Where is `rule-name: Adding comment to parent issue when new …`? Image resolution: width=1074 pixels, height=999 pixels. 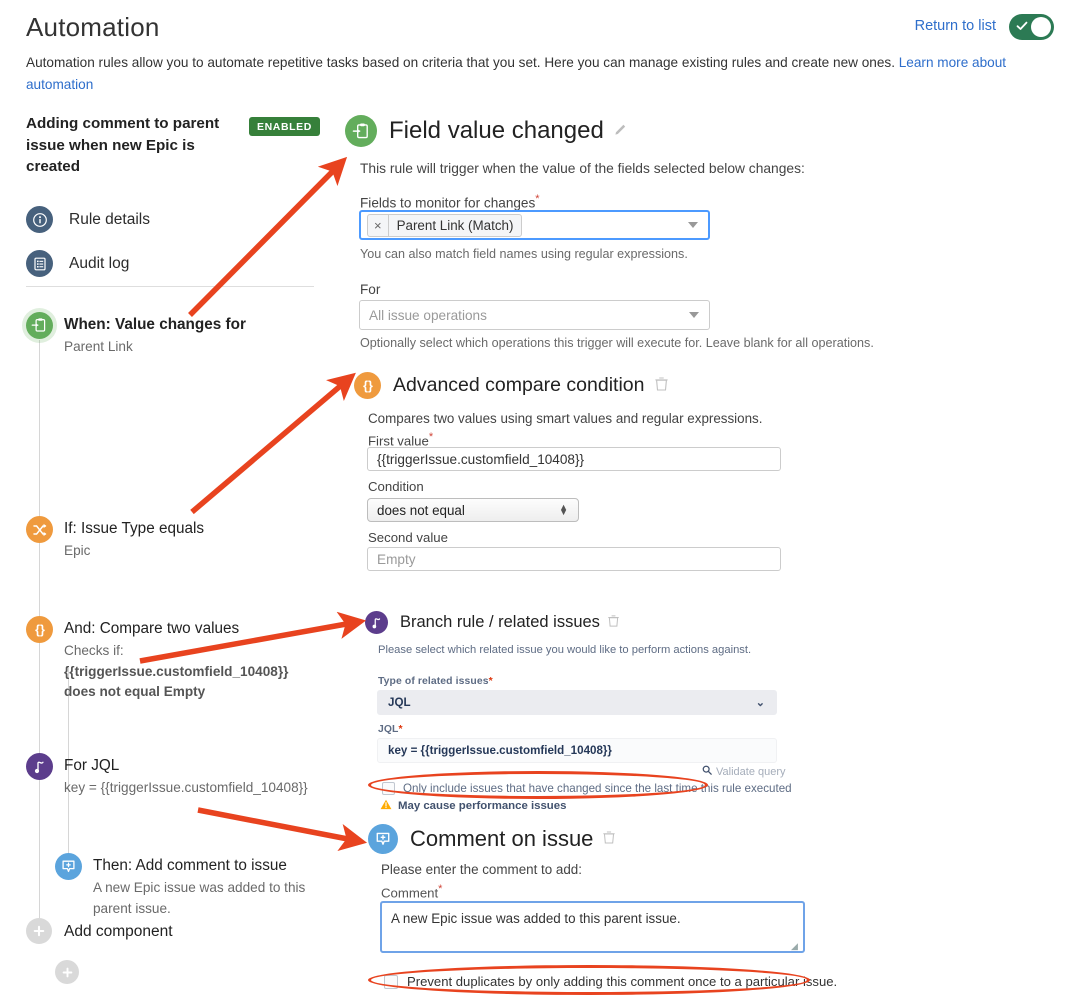 rule-name: Adding comment to parent issue when new … is located at coordinates (123, 145).